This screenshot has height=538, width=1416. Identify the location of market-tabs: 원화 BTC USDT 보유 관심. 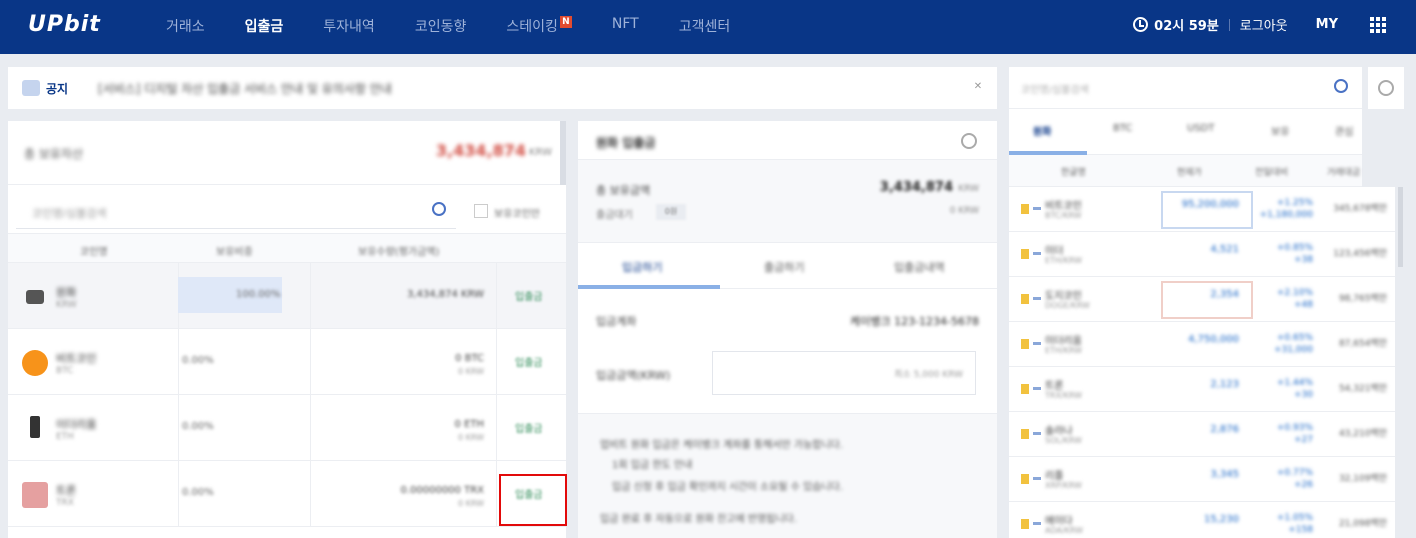
(1185, 132).